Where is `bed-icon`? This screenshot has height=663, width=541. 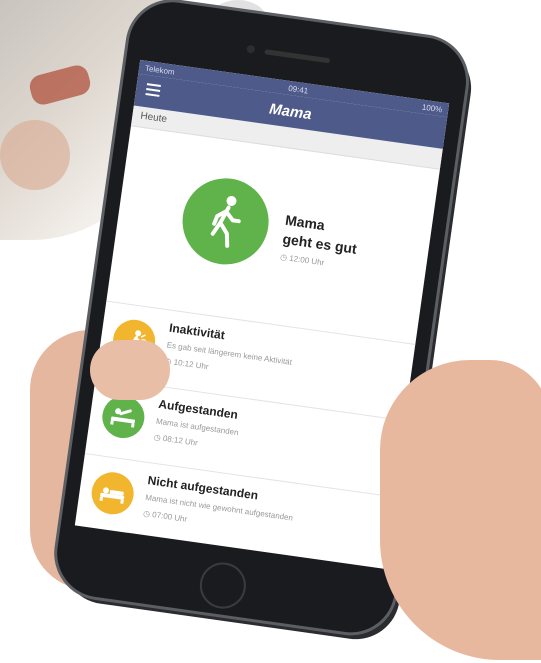
bed-icon is located at coordinates (112, 493).